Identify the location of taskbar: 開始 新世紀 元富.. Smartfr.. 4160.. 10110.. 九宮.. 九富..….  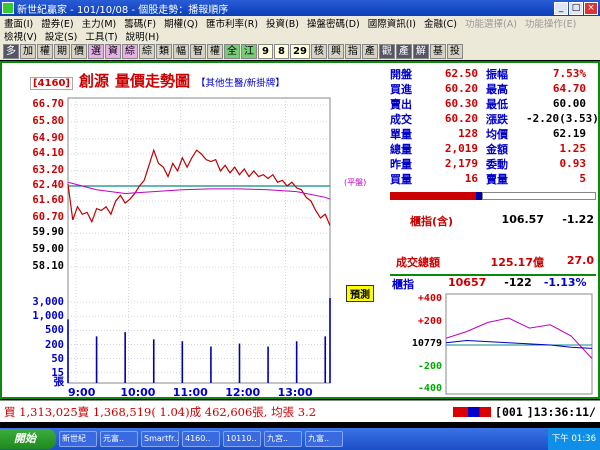
(300, 439).